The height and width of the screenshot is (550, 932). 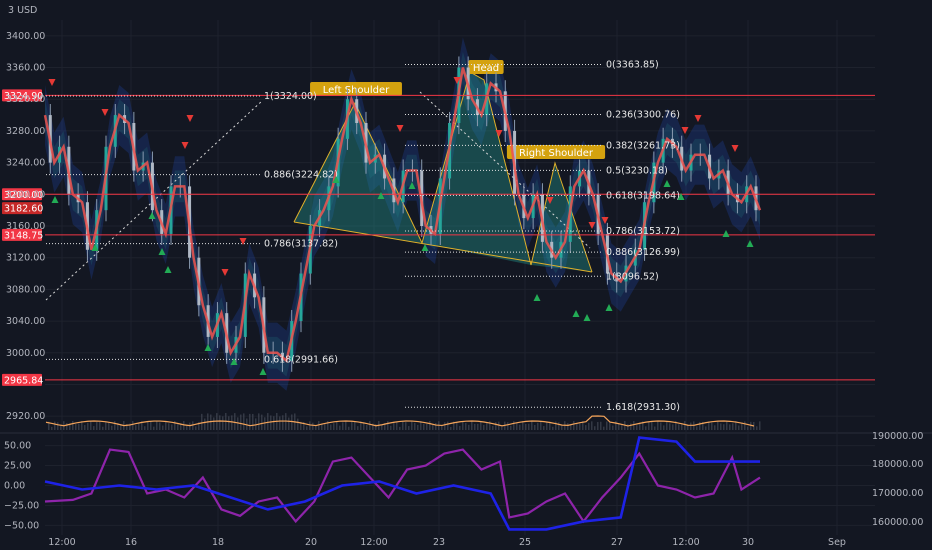 What do you see at coordinates (525, 542) in the screenshot?
I see `time-tick-label: 25` at bounding box center [525, 542].